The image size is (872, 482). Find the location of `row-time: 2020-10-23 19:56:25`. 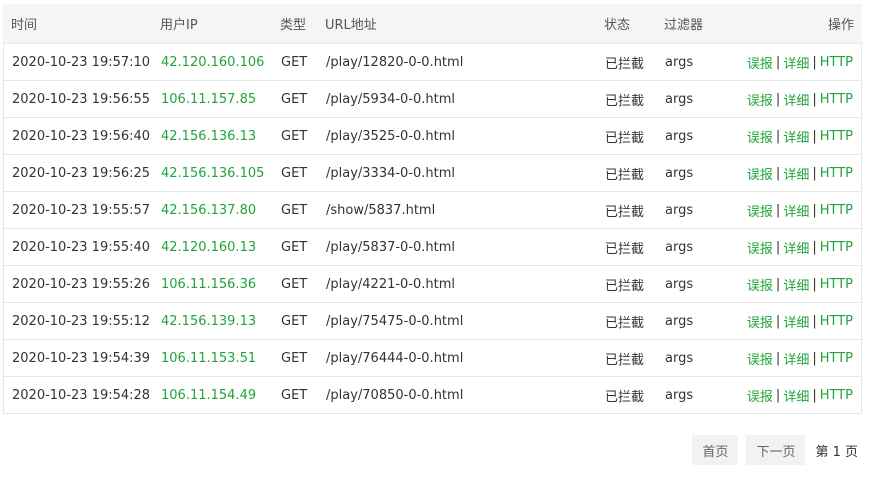

row-time: 2020-10-23 19:56:25 is located at coordinates (81, 173).